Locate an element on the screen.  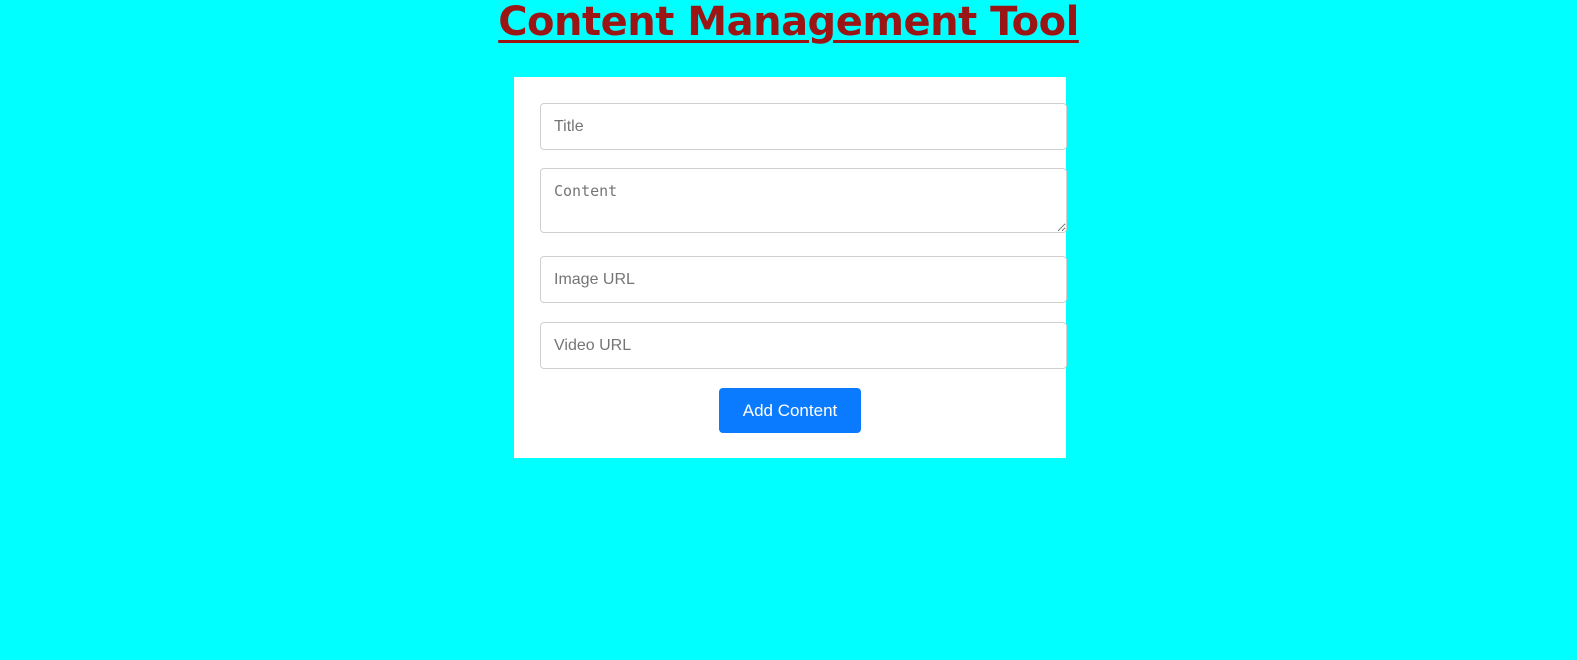
title-input is located at coordinates (803, 126).